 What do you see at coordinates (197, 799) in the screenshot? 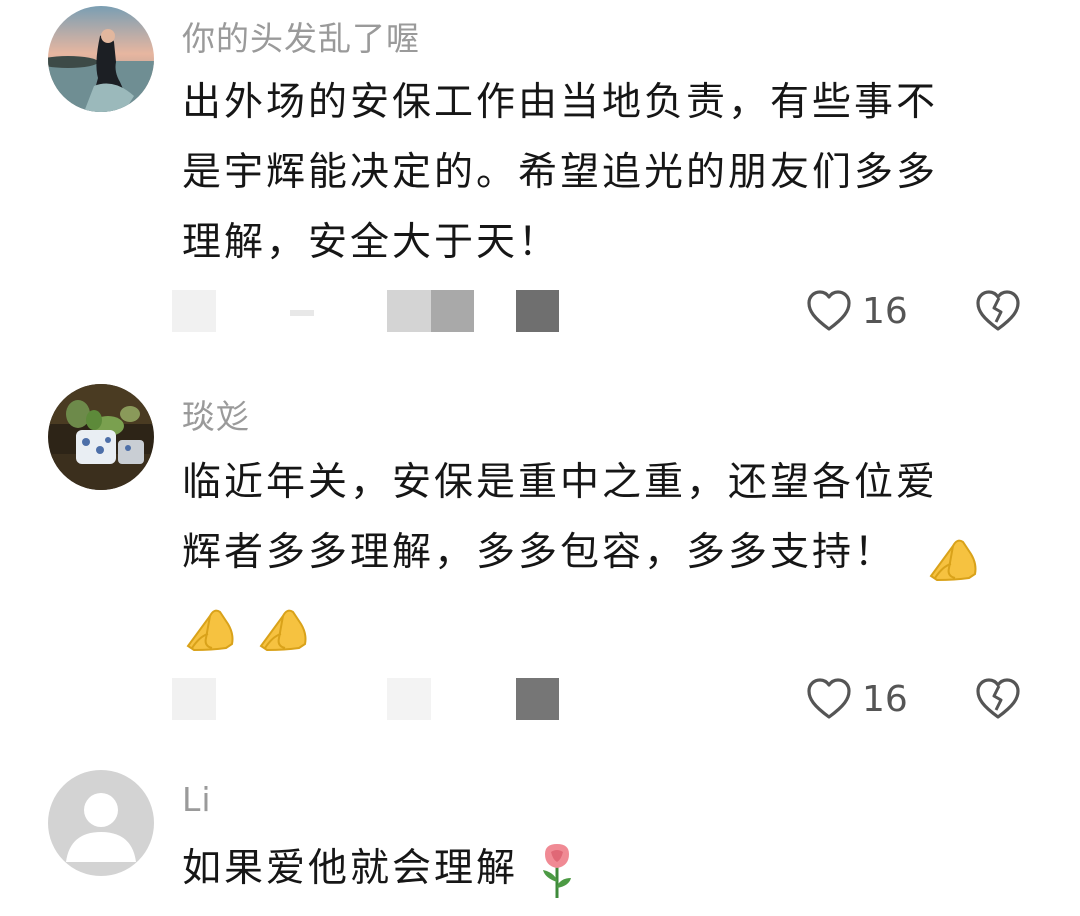
I see `username: Li` at bounding box center [197, 799].